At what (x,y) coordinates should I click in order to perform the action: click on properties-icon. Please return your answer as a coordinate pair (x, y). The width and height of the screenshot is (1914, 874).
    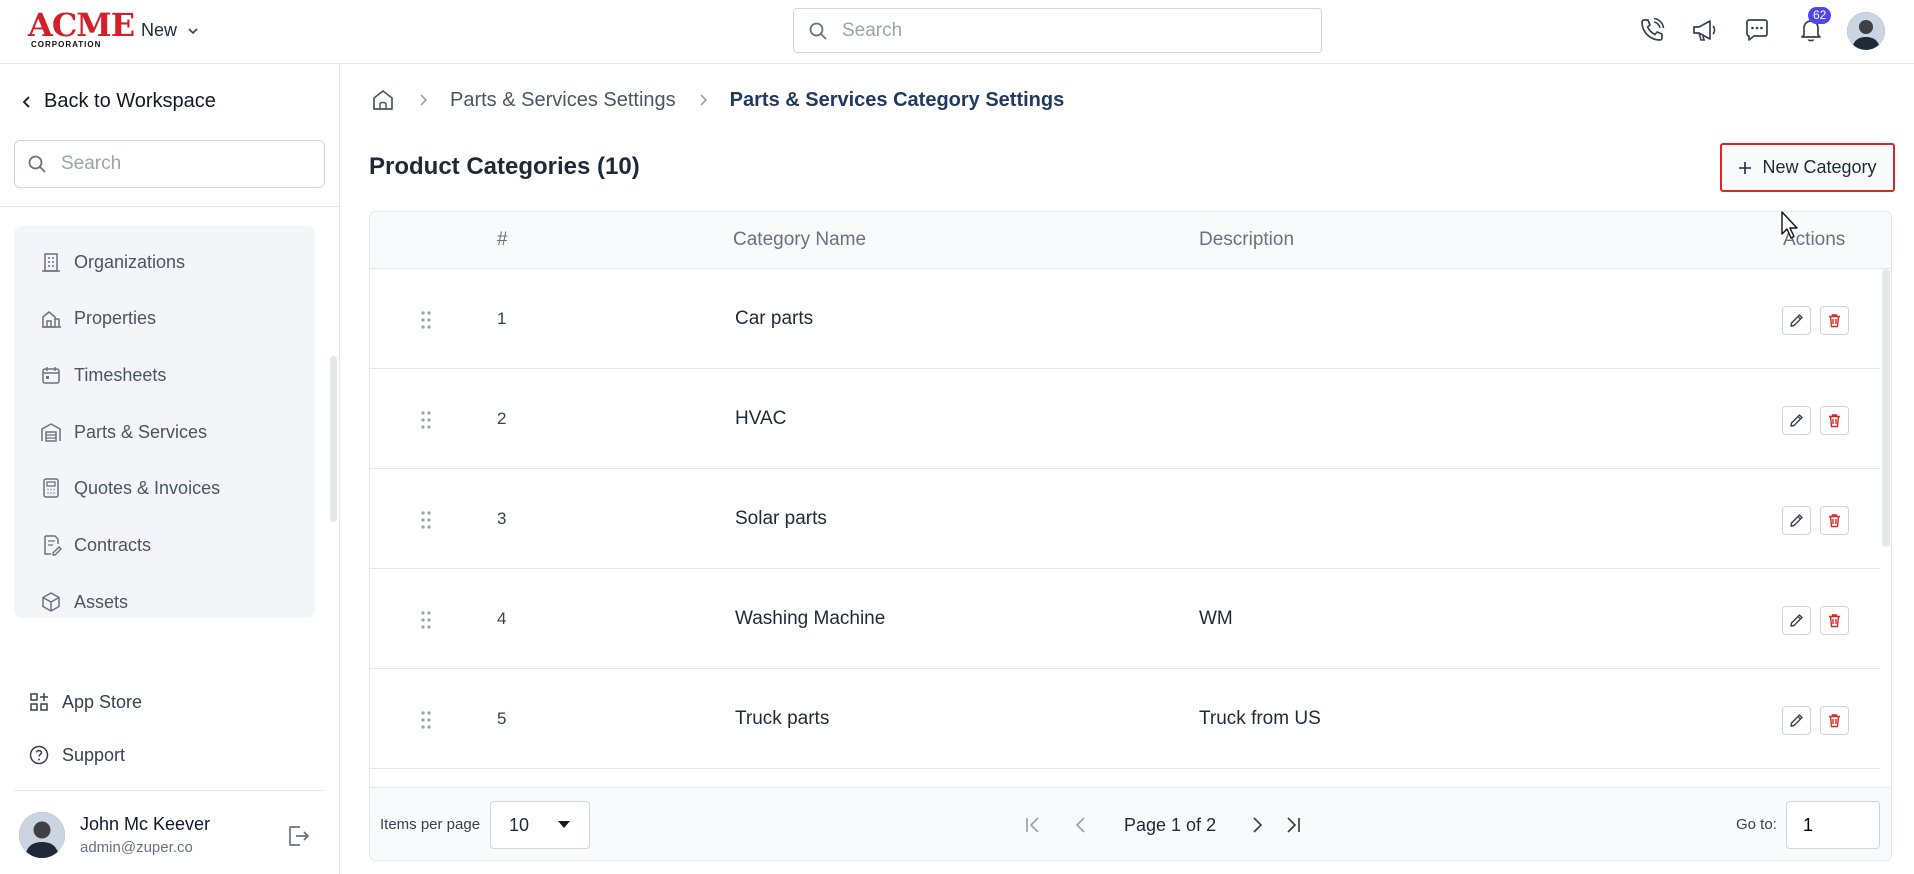
    Looking at the image, I should click on (51, 319).